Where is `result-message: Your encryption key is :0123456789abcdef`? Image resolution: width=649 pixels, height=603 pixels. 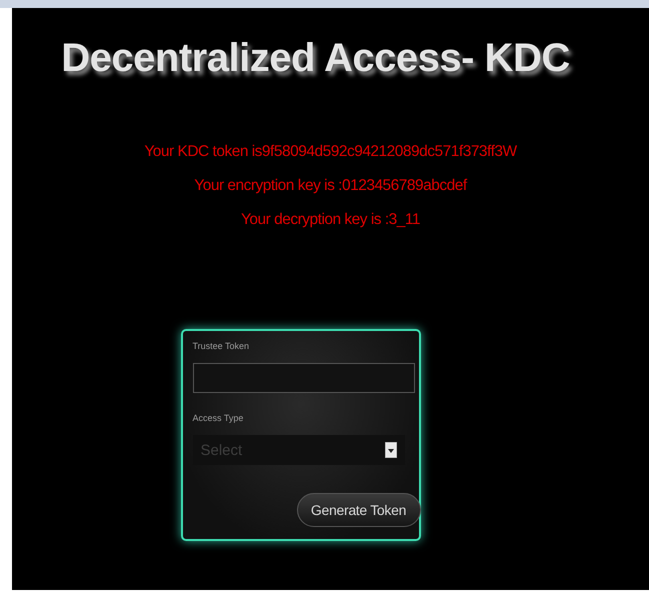 result-message: Your encryption key is :0123456789abcdef is located at coordinates (330, 186).